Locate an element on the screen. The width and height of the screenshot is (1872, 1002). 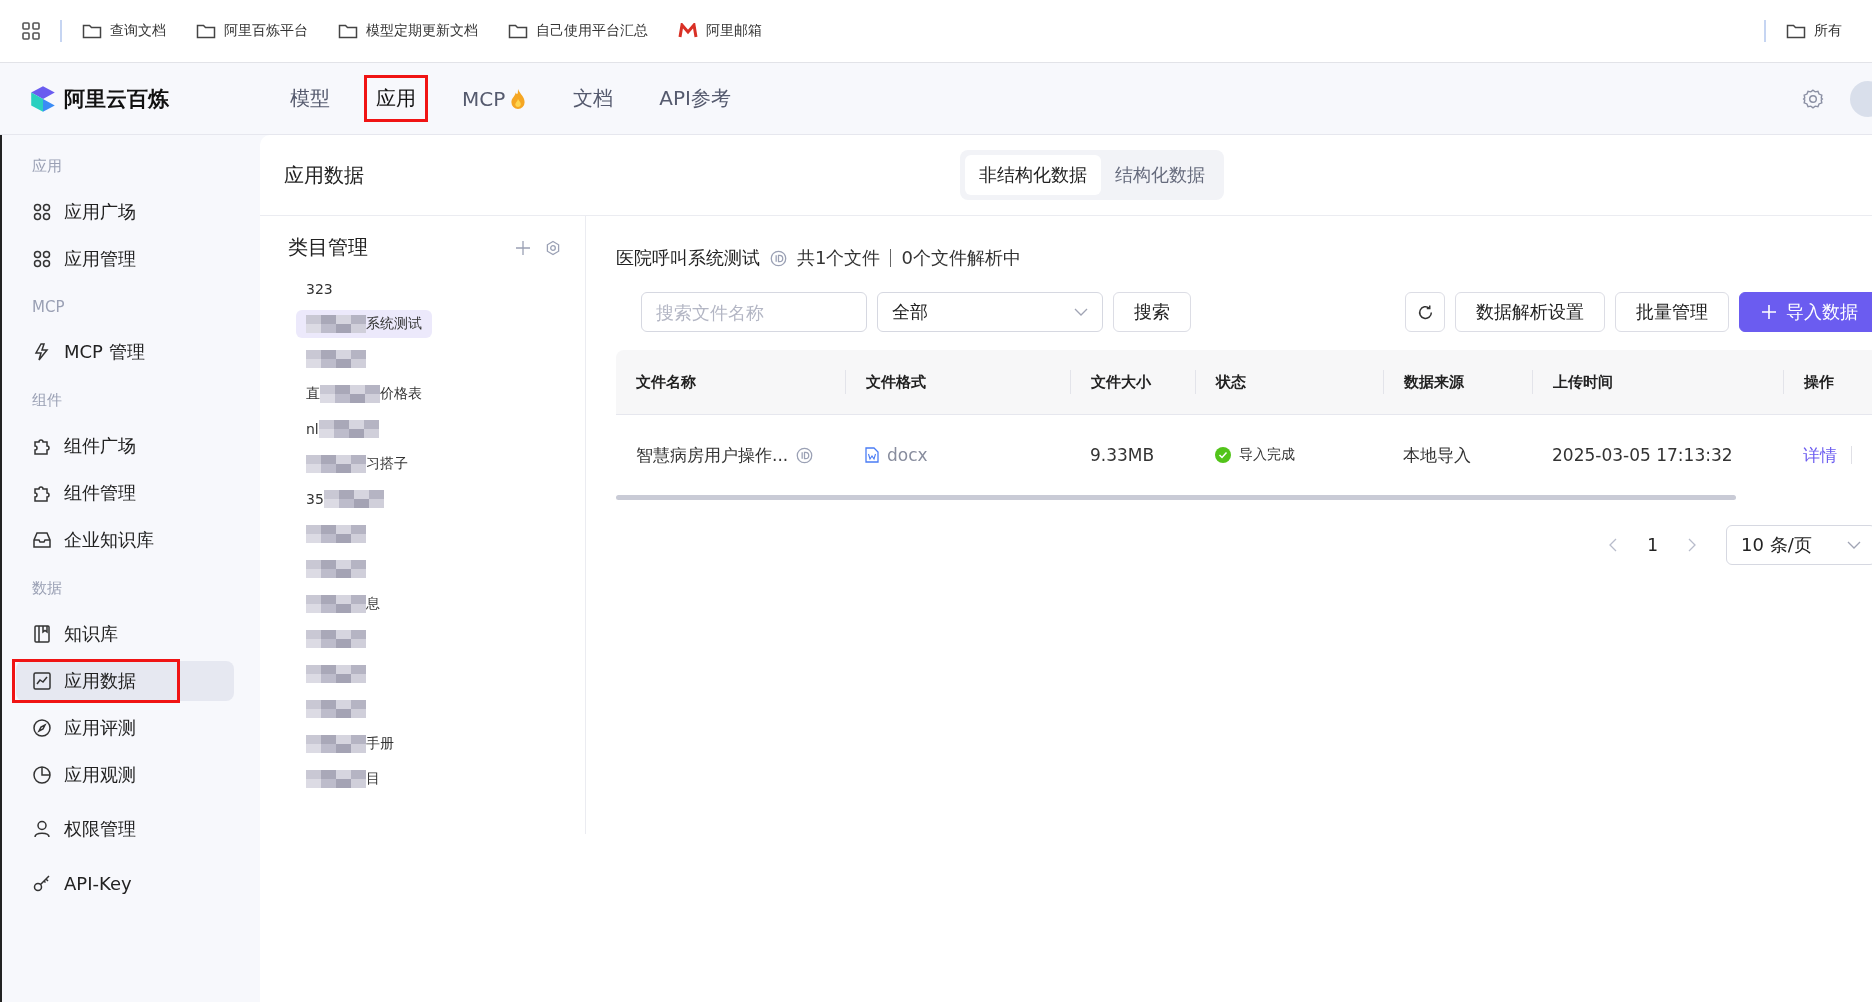
section-title: 数据 is located at coordinates (47, 588).